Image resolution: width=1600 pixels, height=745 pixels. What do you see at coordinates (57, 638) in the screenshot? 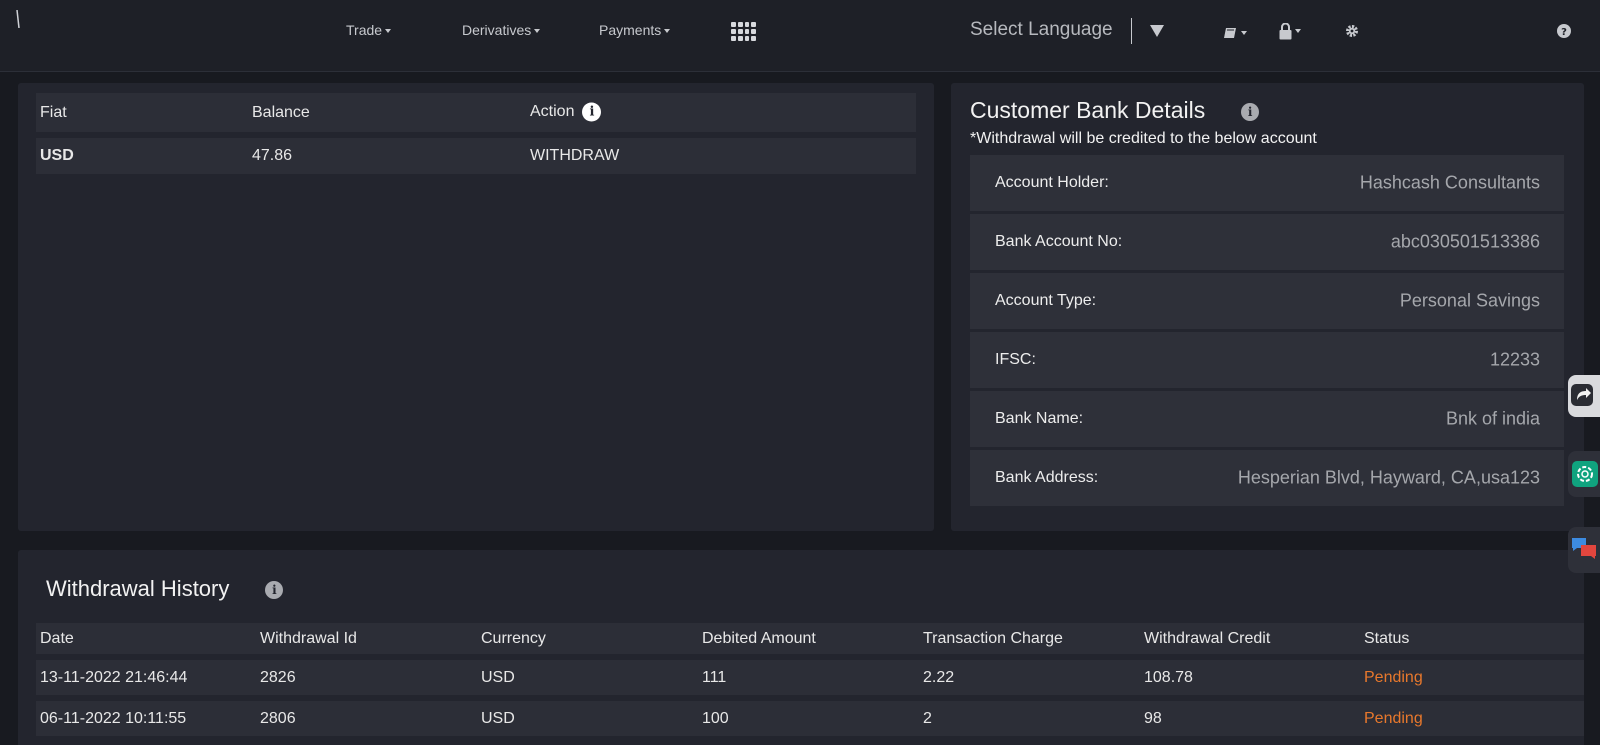
I see `column-header-date: Date` at bounding box center [57, 638].